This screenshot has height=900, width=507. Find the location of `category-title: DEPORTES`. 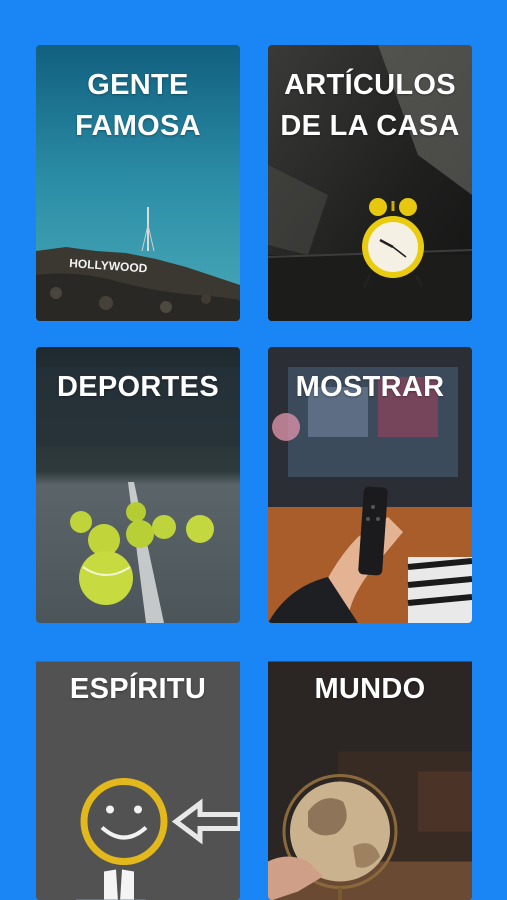

category-title: DEPORTES is located at coordinates (138, 387).